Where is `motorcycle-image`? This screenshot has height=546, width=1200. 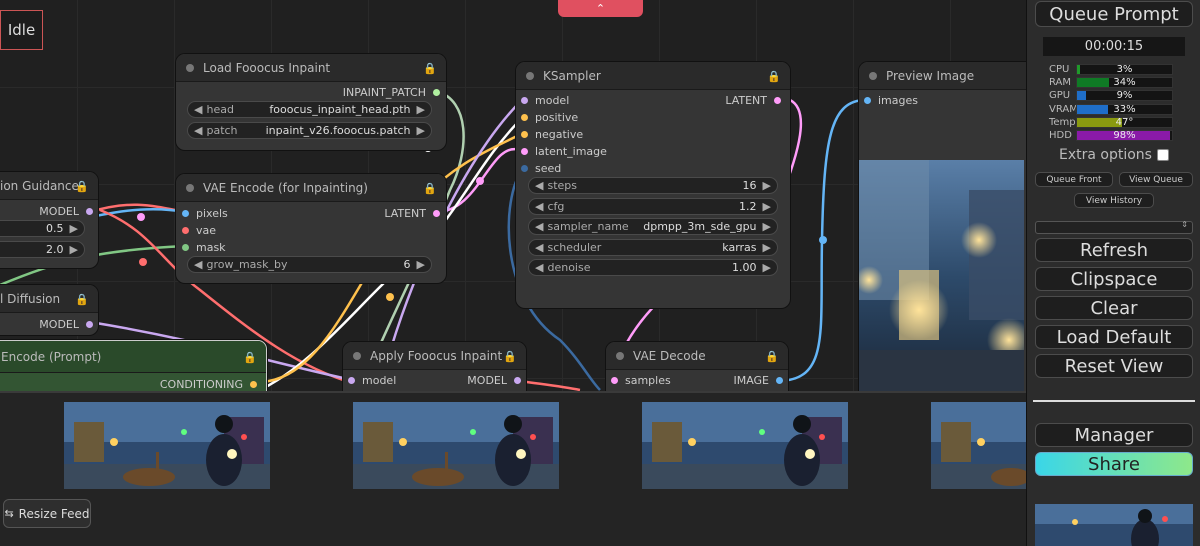 motorcycle-image is located at coordinates (1114, 525).